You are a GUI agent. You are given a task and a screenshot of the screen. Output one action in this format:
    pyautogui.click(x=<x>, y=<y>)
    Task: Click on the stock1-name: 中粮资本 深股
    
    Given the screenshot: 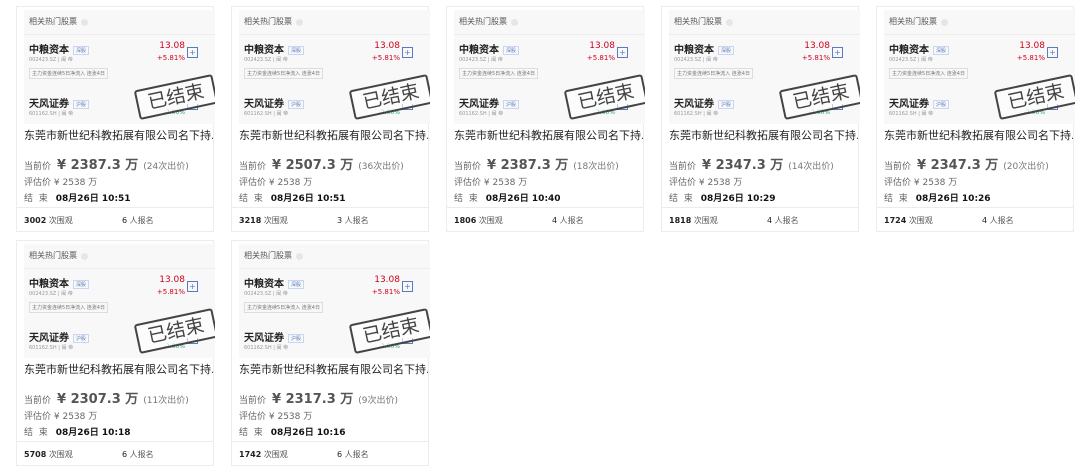 What is the action you would take?
    pyautogui.click(x=704, y=48)
    